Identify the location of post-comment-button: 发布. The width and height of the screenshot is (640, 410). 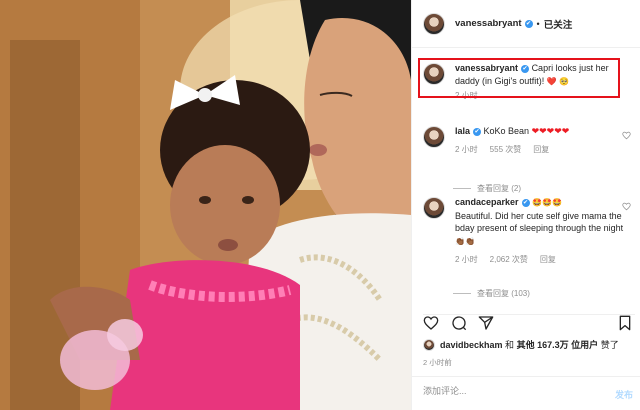
(624, 394).